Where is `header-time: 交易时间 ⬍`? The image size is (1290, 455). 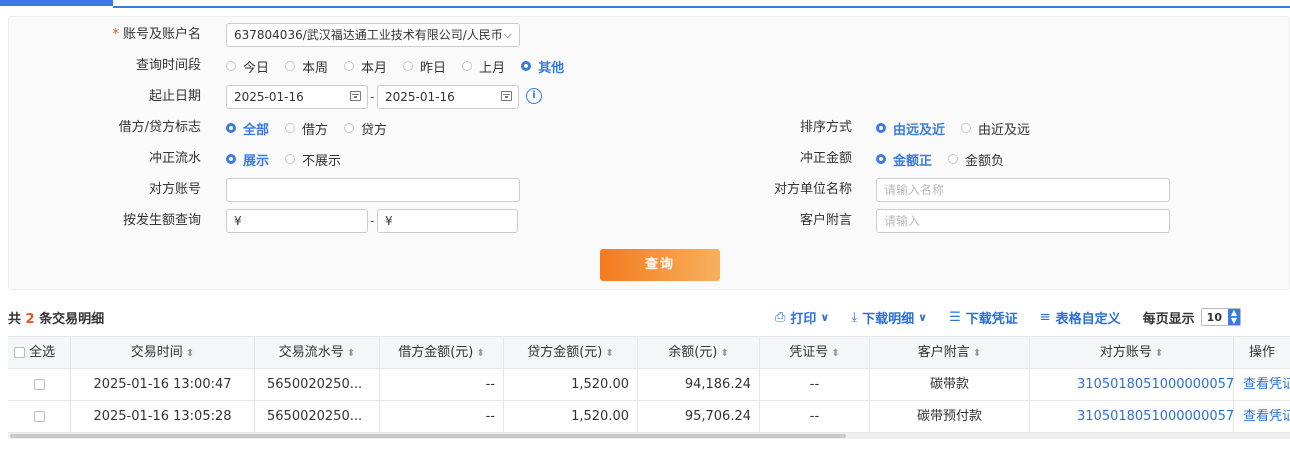 header-time: 交易时间 ⬍ is located at coordinates (163, 352).